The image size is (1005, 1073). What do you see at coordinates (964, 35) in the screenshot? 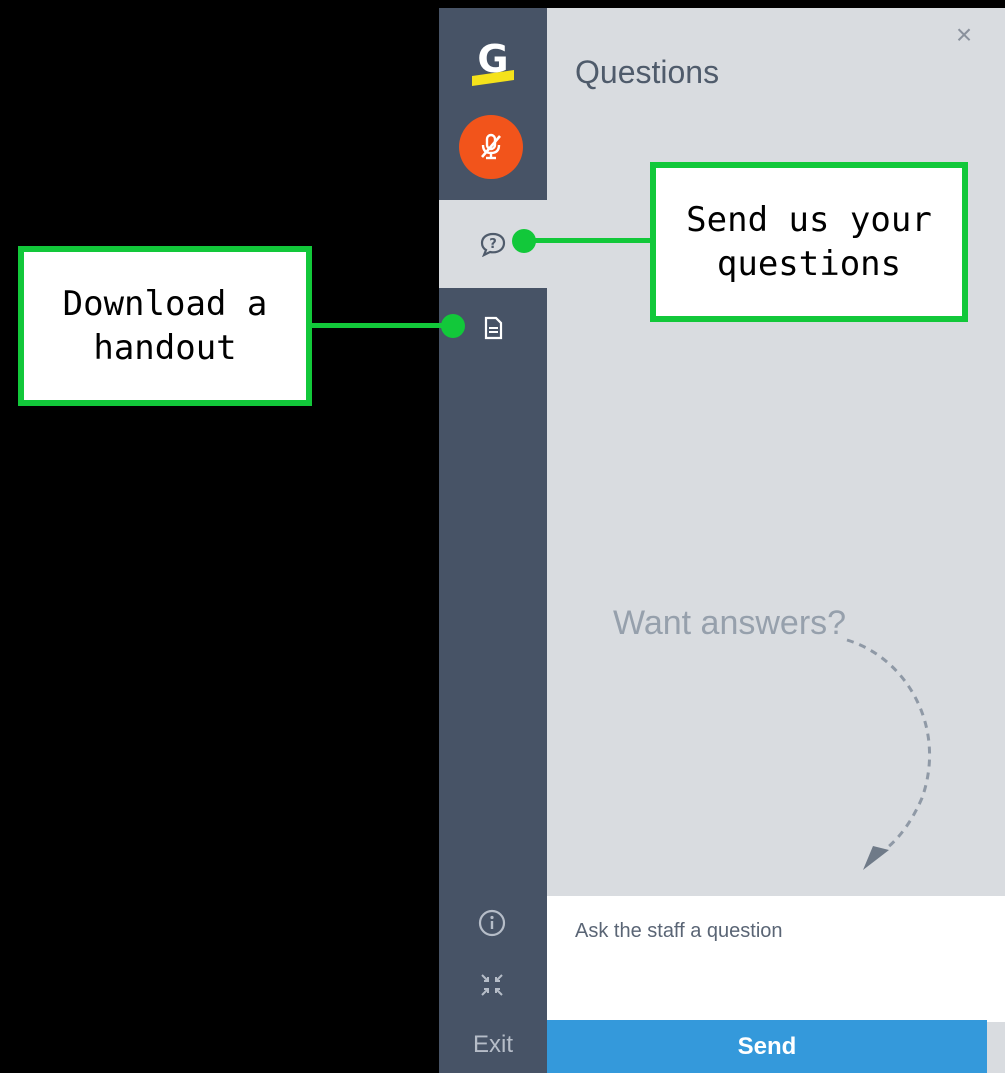
I see `close-icon: ×` at bounding box center [964, 35].